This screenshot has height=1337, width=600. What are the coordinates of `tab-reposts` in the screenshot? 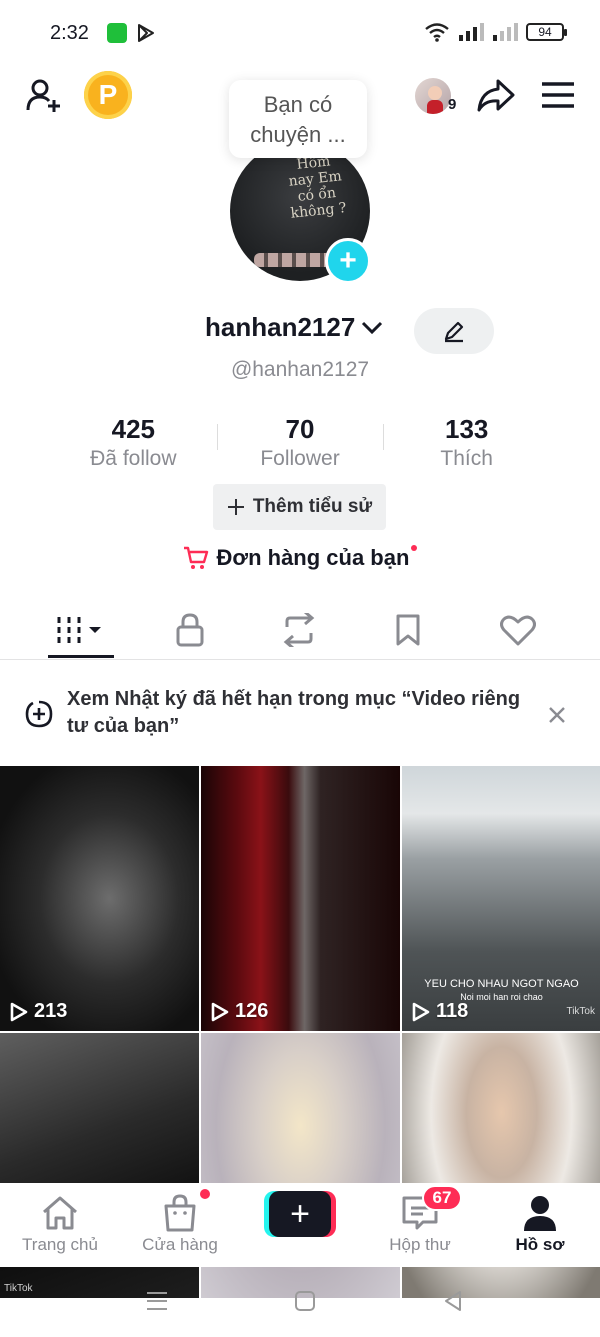 It's located at (299, 630).